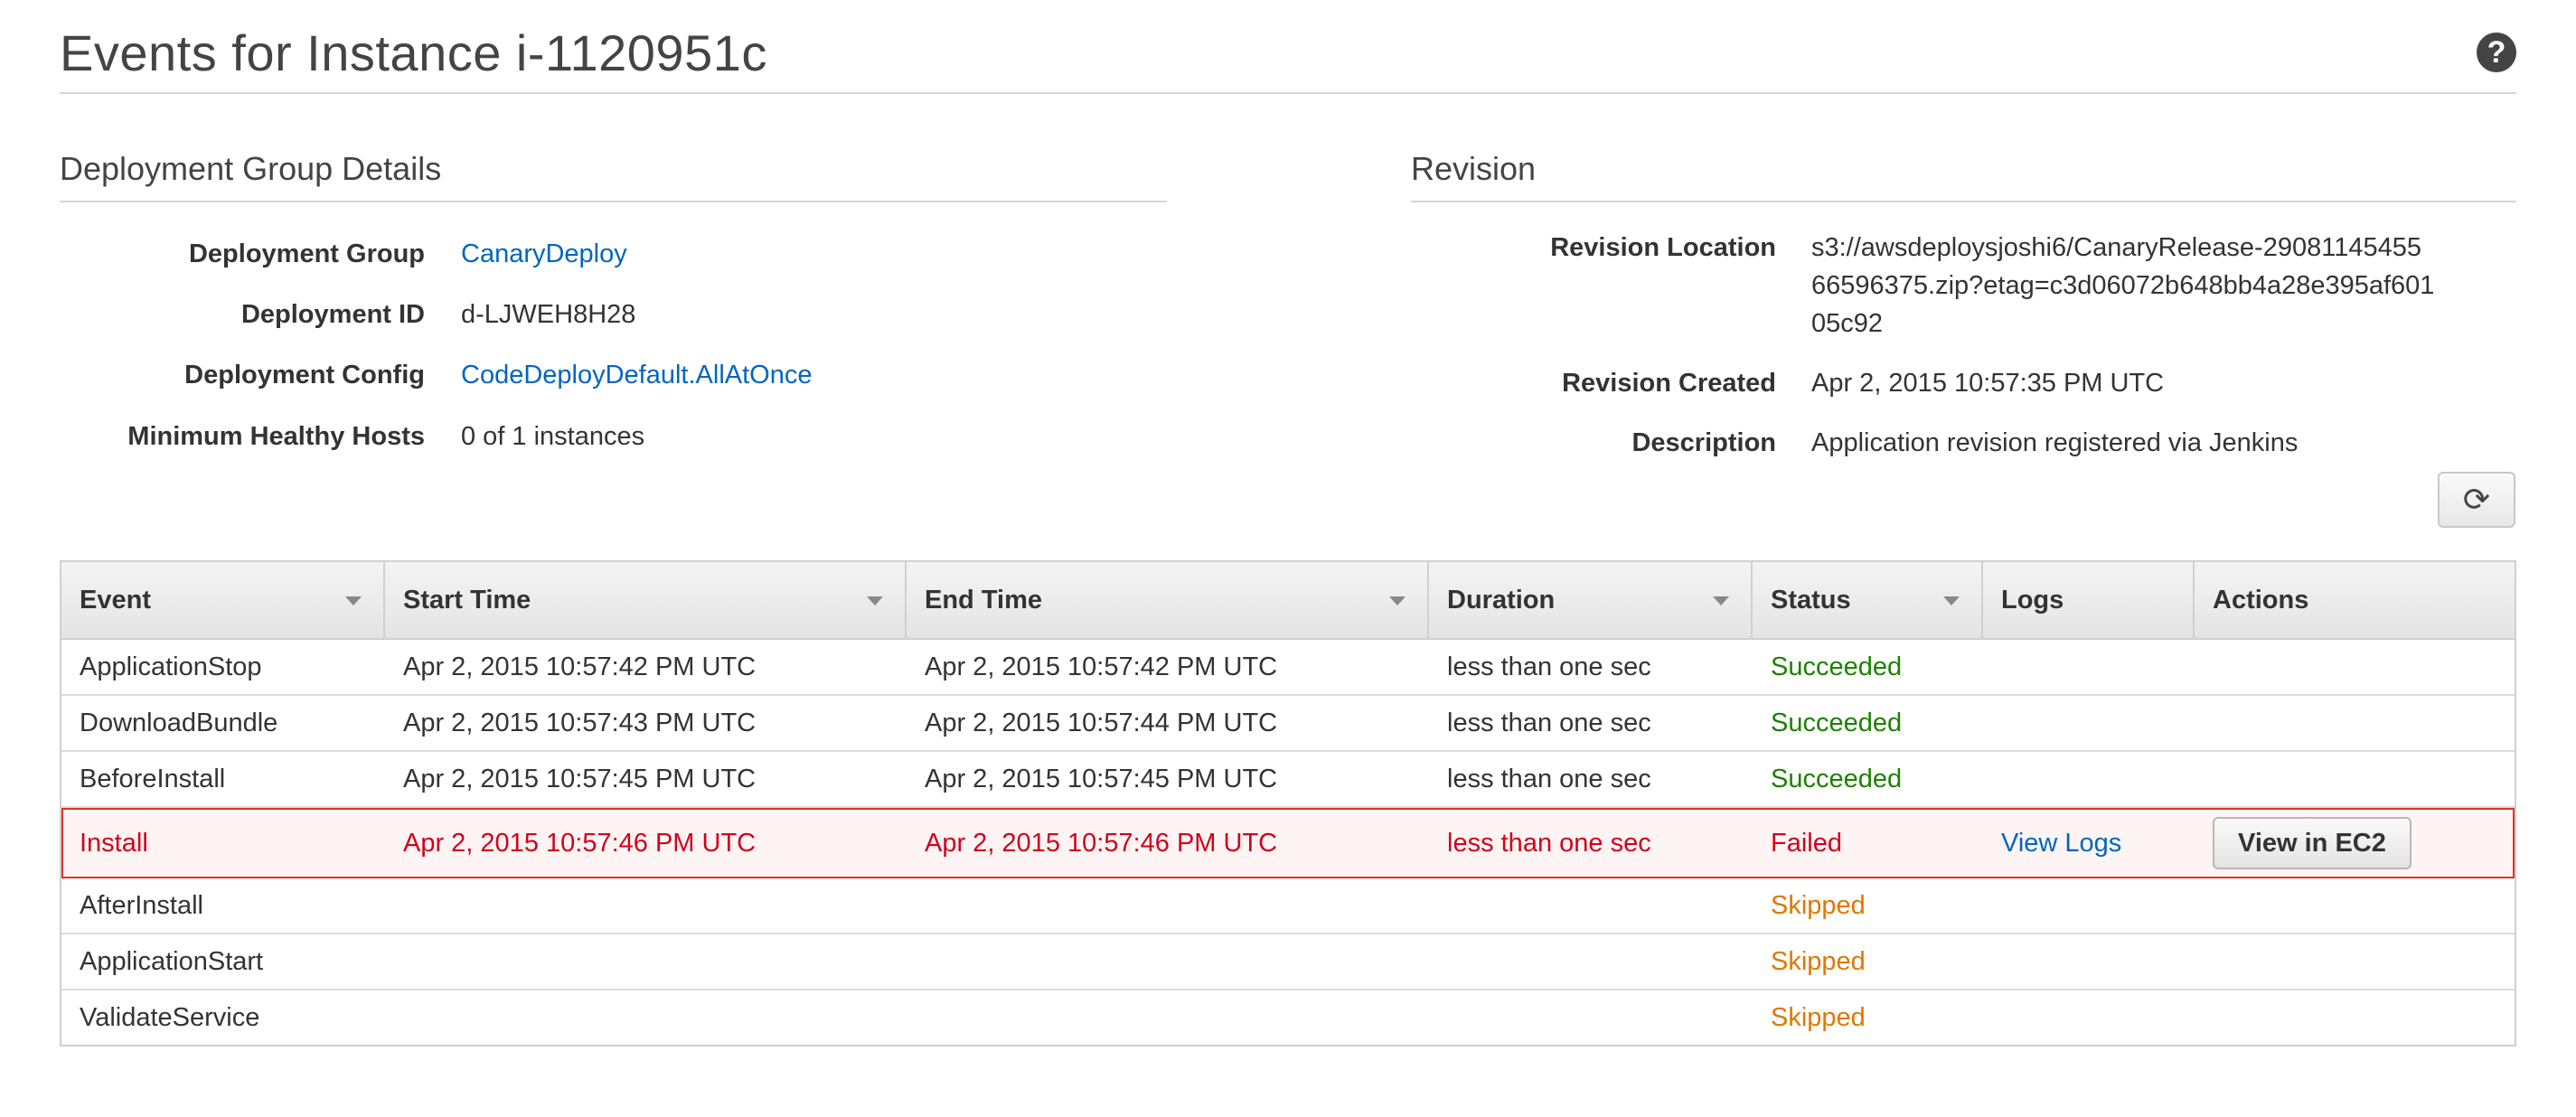 The width and height of the screenshot is (2576, 1117). I want to click on revision-created-value: Apr 2, 2015 10:57:35 PM UTC, so click(1988, 383).